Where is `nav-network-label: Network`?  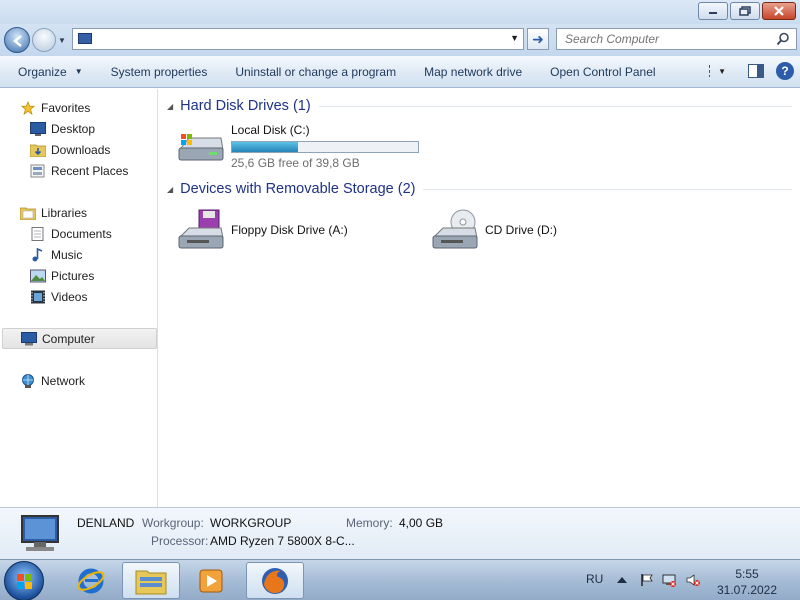 nav-network-label: Network is located at coordinates (63, 380).